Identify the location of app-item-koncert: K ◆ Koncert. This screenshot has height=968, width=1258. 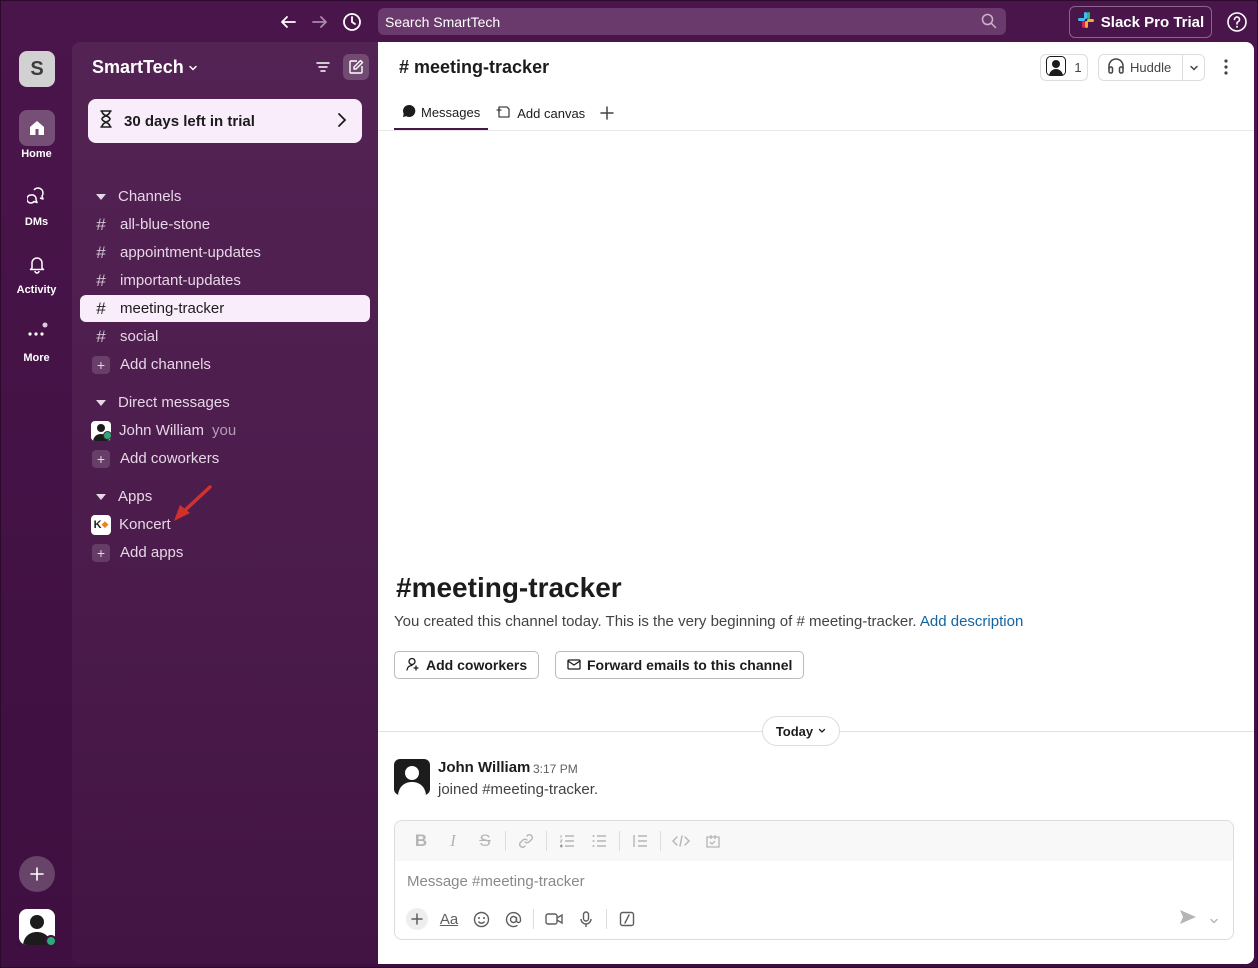
(225, 524).